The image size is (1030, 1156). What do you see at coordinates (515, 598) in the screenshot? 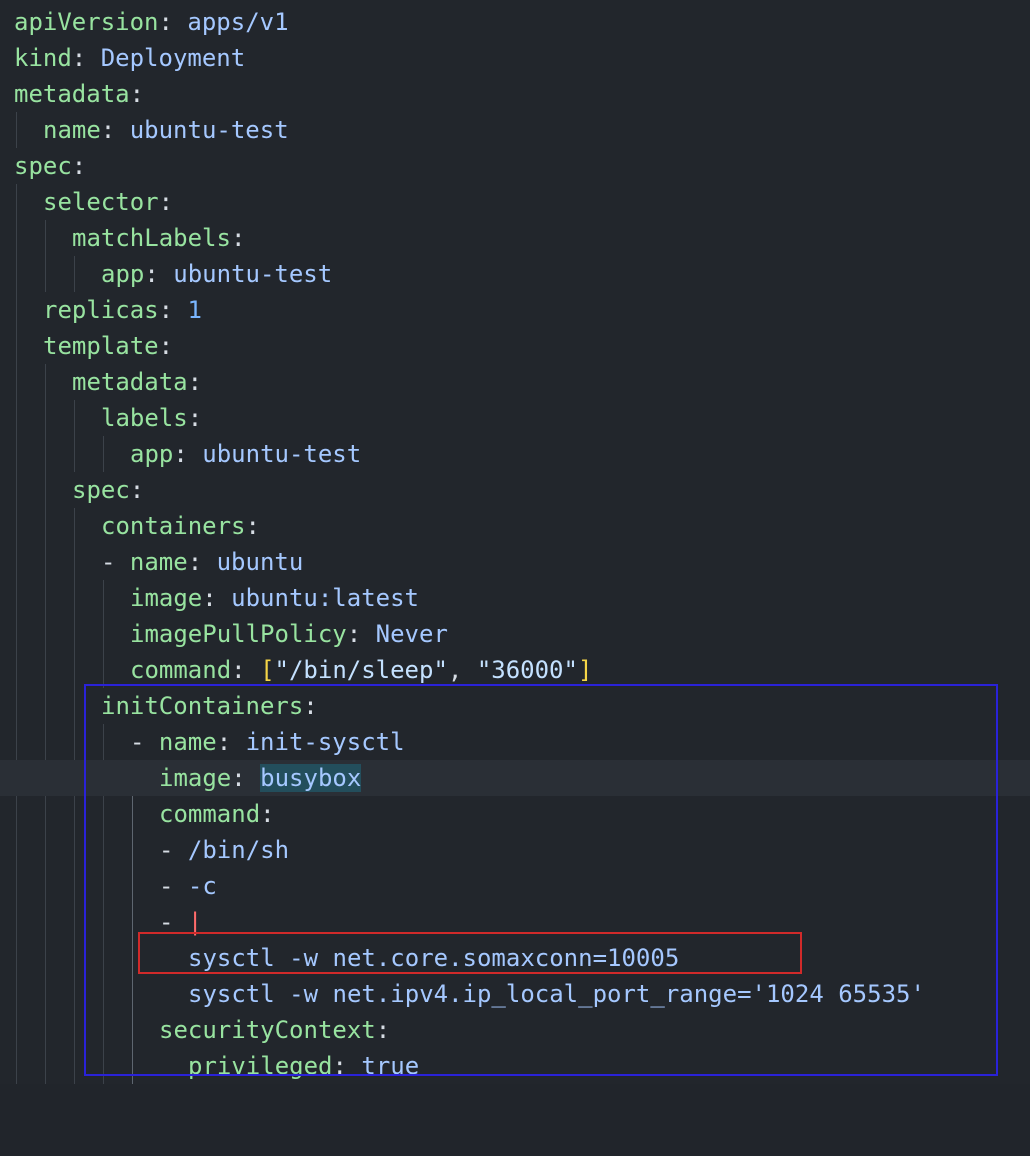
I see `code-line: image: ubuntu:latest` at bounding box center [515, 598].